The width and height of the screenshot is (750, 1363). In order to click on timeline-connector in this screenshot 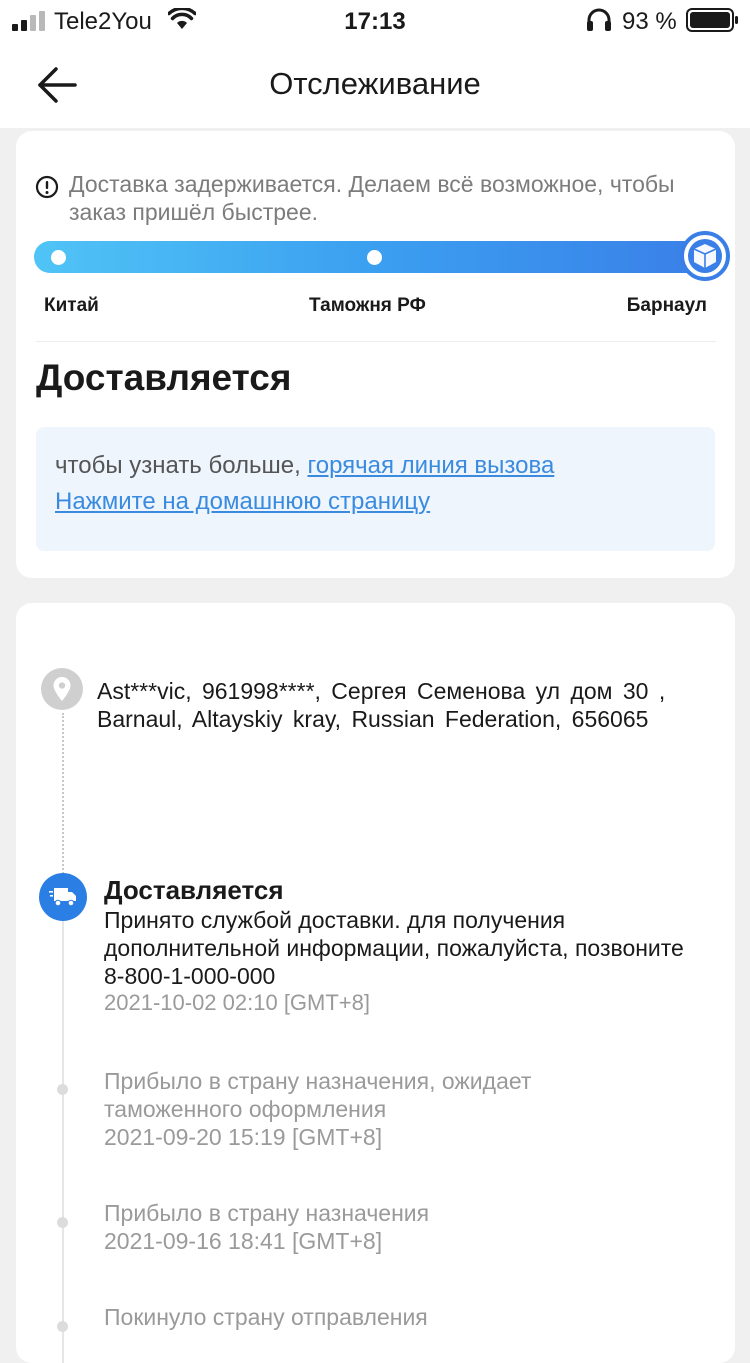, I will do `click(63, 1123)`.